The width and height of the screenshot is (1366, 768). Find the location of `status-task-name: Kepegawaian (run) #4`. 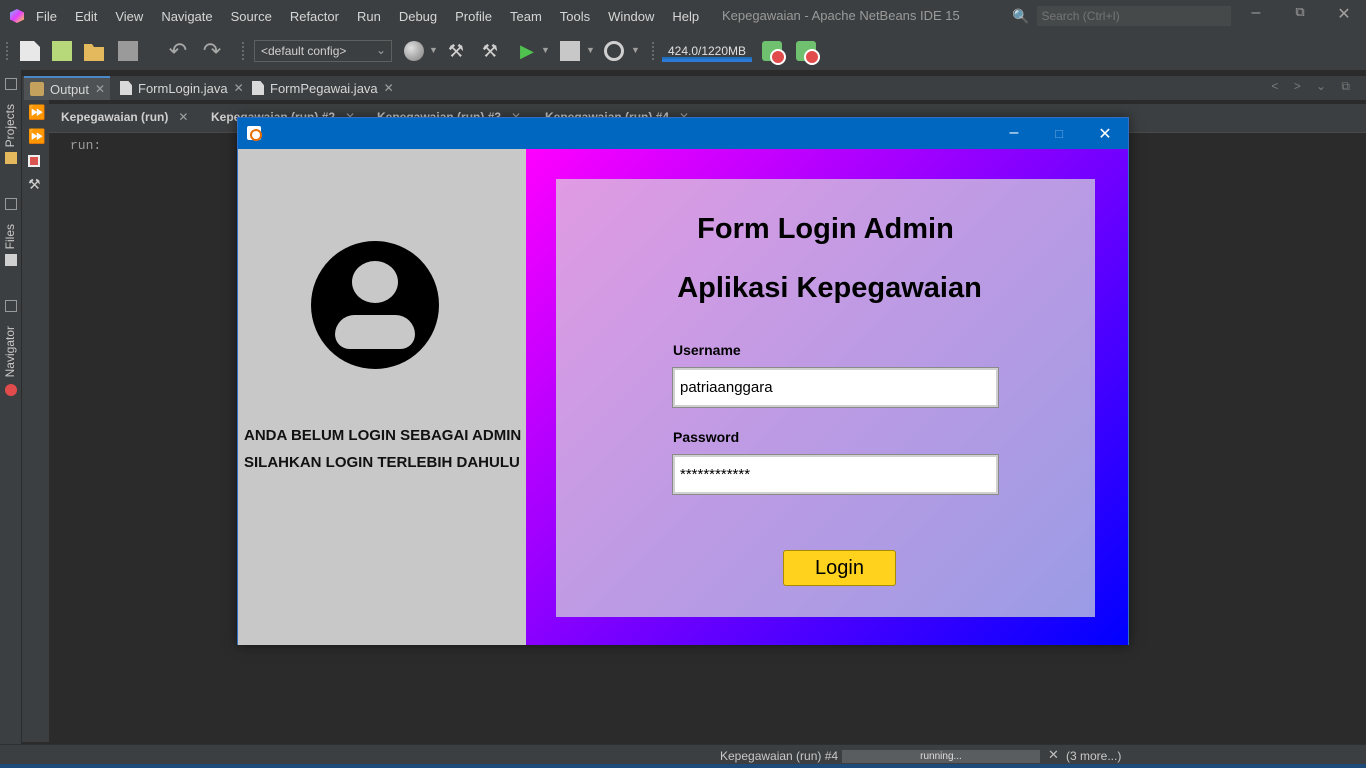

status-task-name: Kepegawaian (run) #4 is located at coordinates (779, 756).